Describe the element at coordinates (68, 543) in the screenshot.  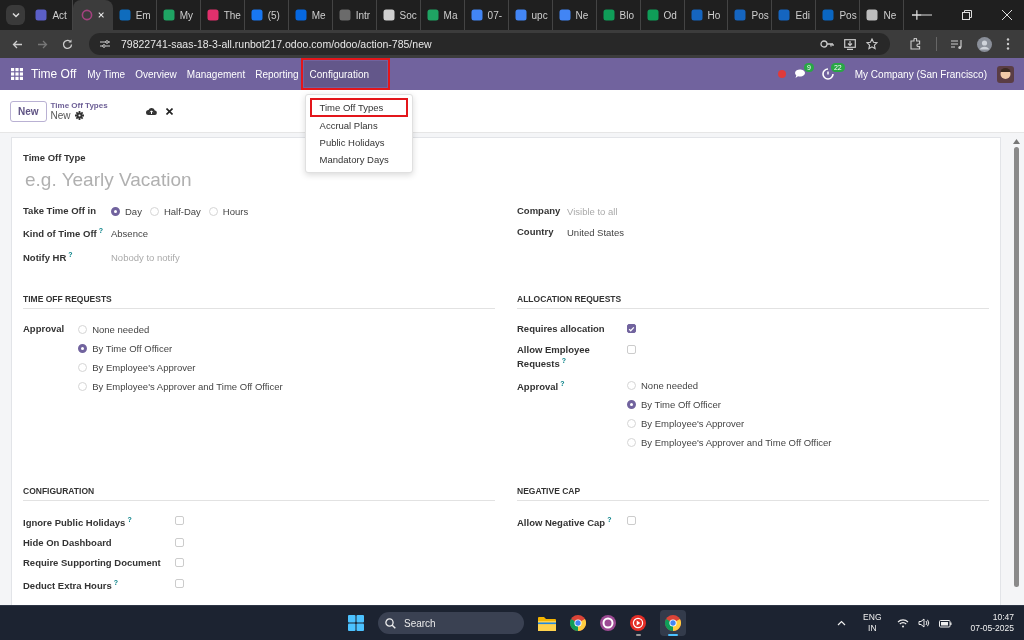
I see `field-label: Hide On Dashboard` at that location.